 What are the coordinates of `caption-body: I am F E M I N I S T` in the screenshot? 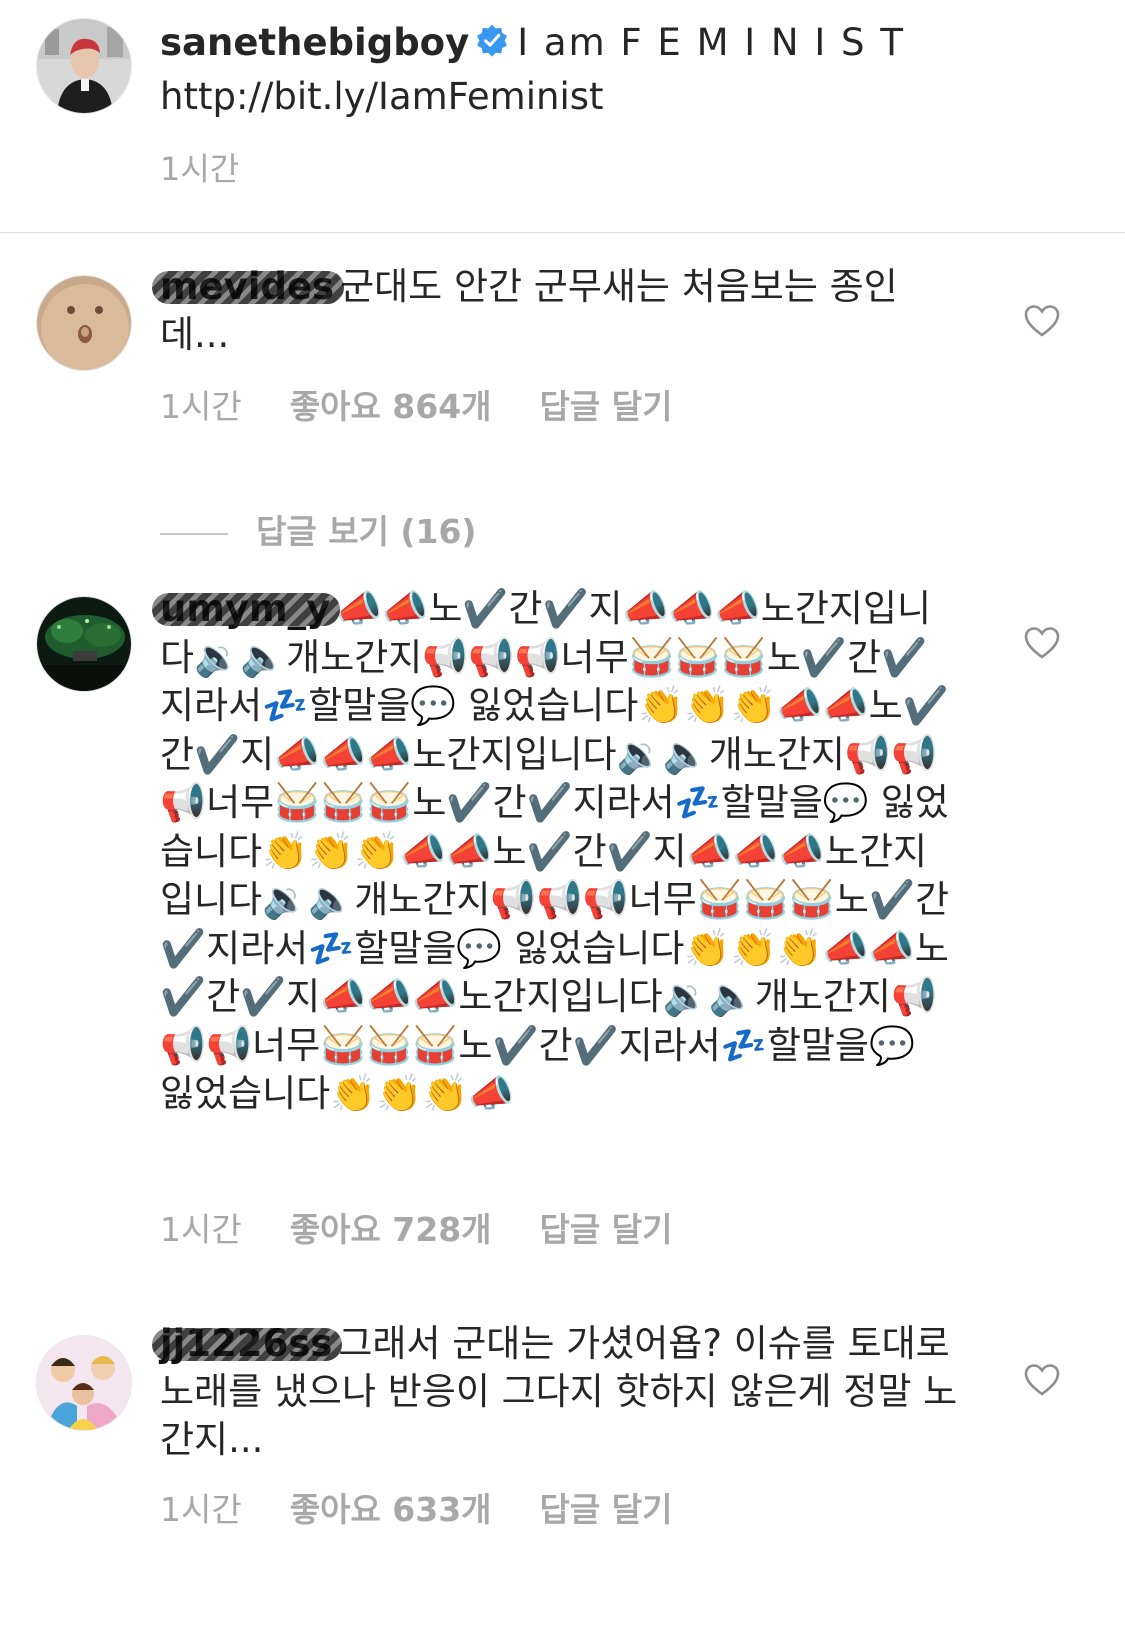 It's located at (711, 42).